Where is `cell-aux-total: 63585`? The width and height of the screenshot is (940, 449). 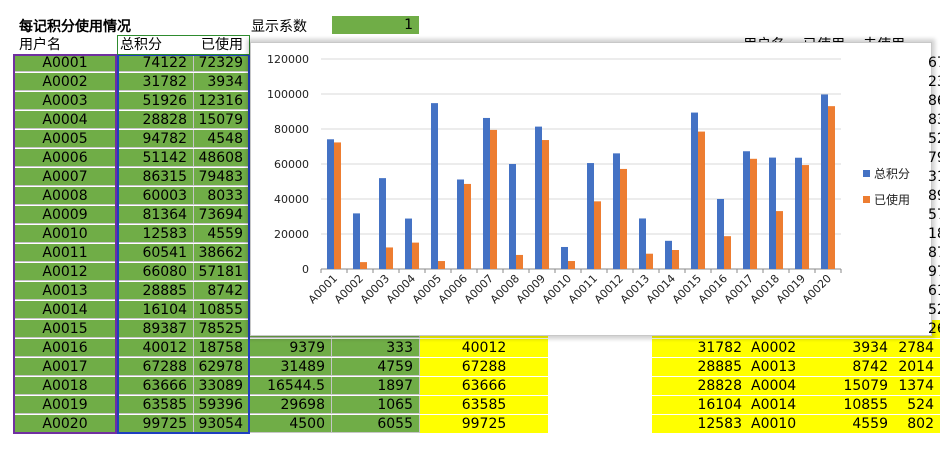 cell-aux-total: 63585 is located at coordinates (484, 405).